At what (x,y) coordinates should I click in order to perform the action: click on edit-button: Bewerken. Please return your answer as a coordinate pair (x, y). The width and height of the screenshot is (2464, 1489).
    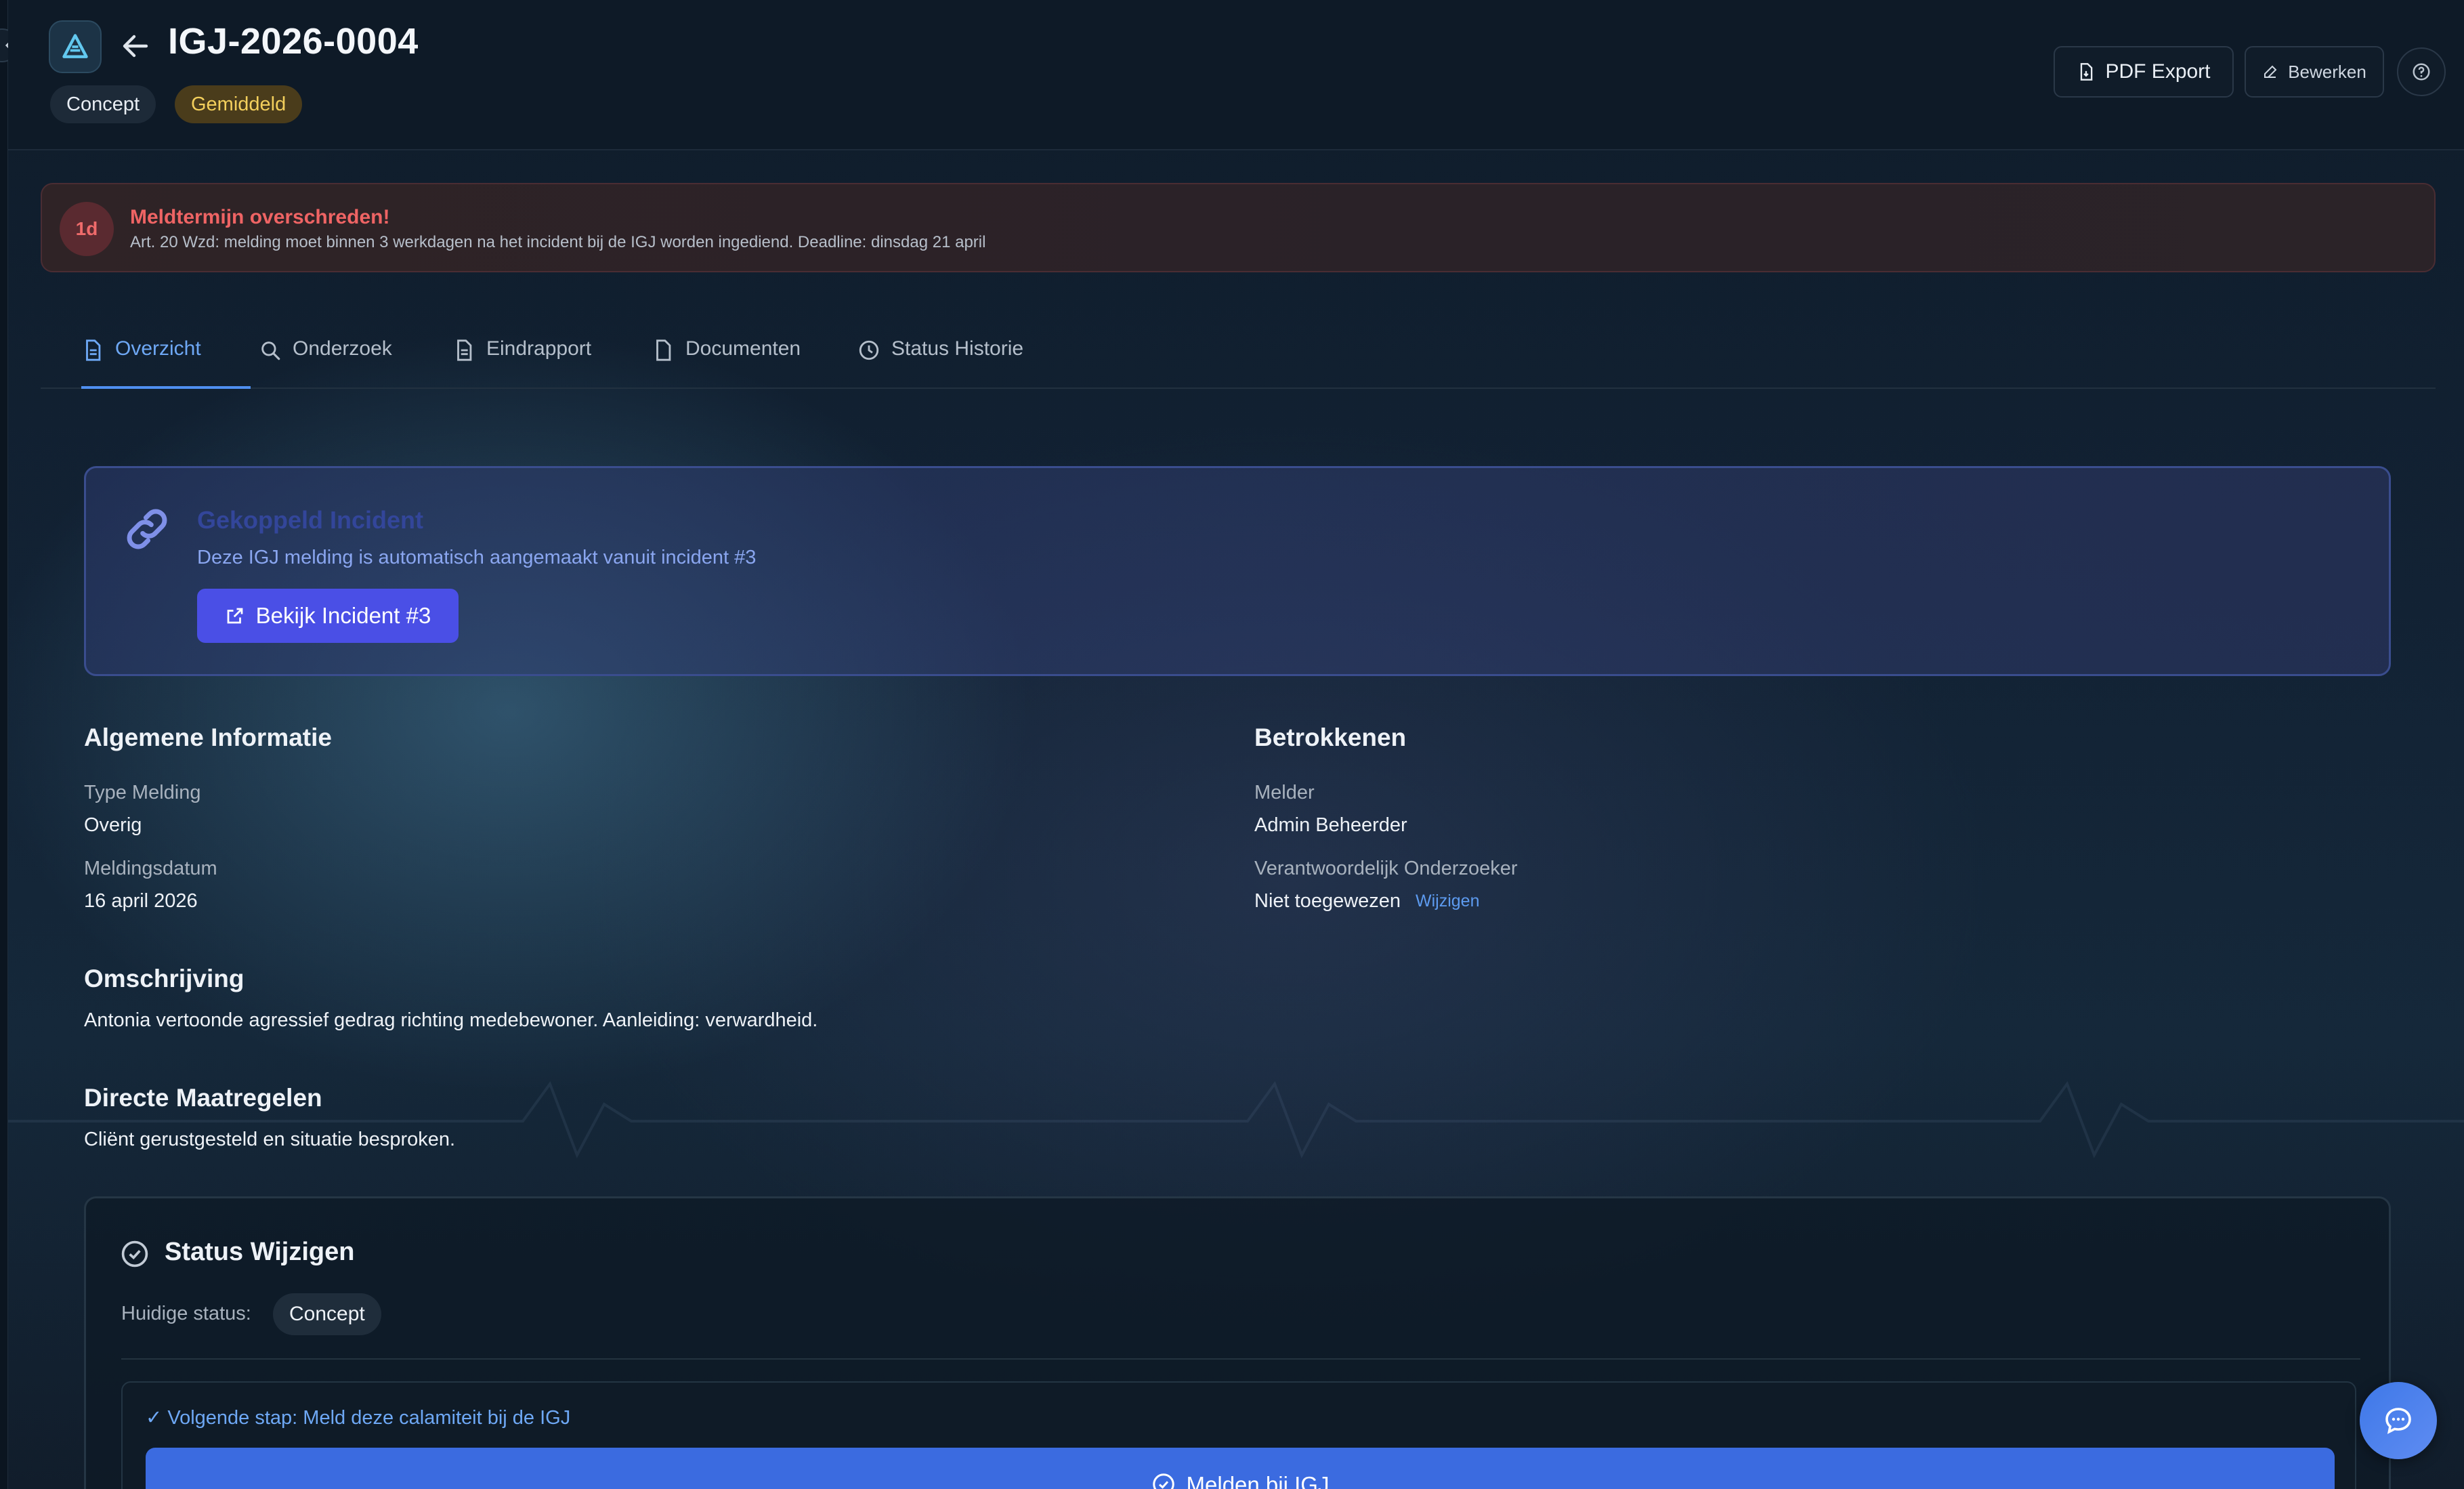
    Looking at the image, I should click on (2314, 72).